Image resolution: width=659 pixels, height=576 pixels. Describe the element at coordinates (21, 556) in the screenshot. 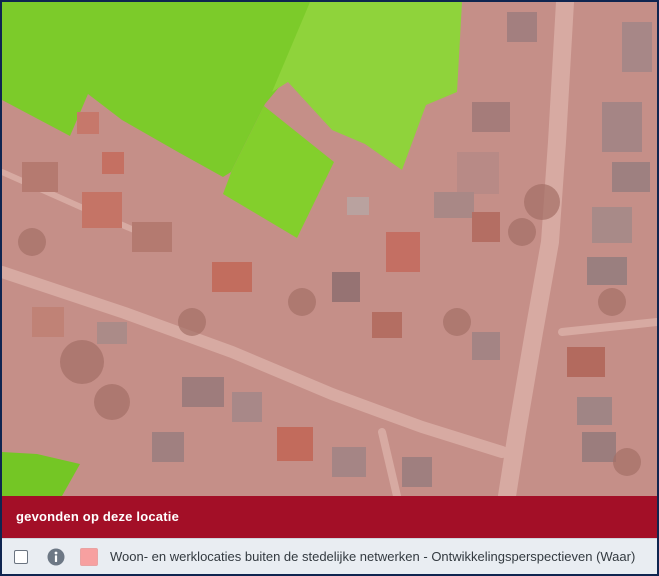

I see `layer-checkbox` at that location.